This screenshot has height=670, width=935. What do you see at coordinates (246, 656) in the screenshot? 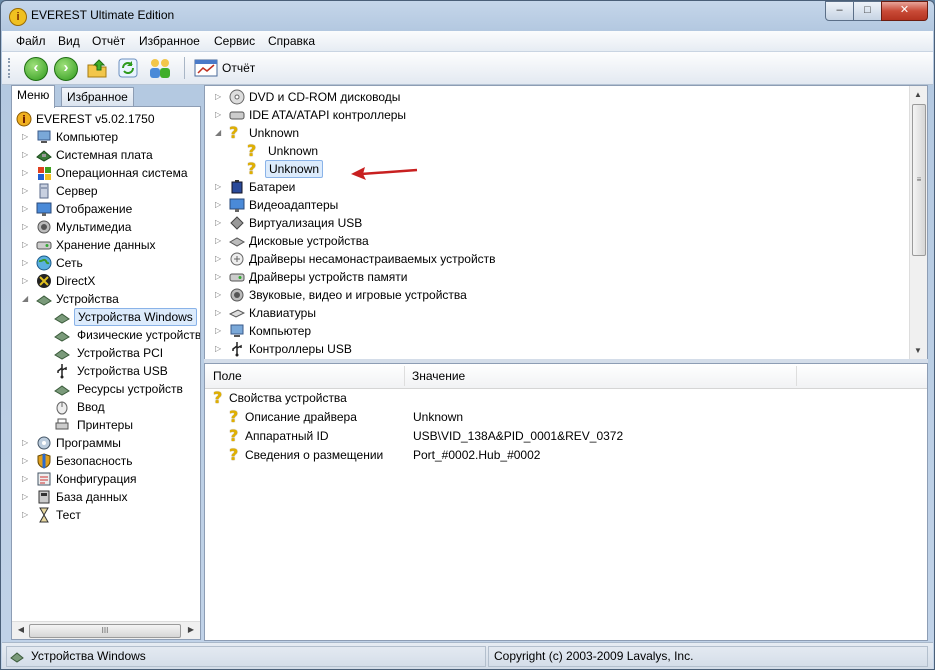
I see `status-left: Устройства Windows` at bounding box center [246, 656].